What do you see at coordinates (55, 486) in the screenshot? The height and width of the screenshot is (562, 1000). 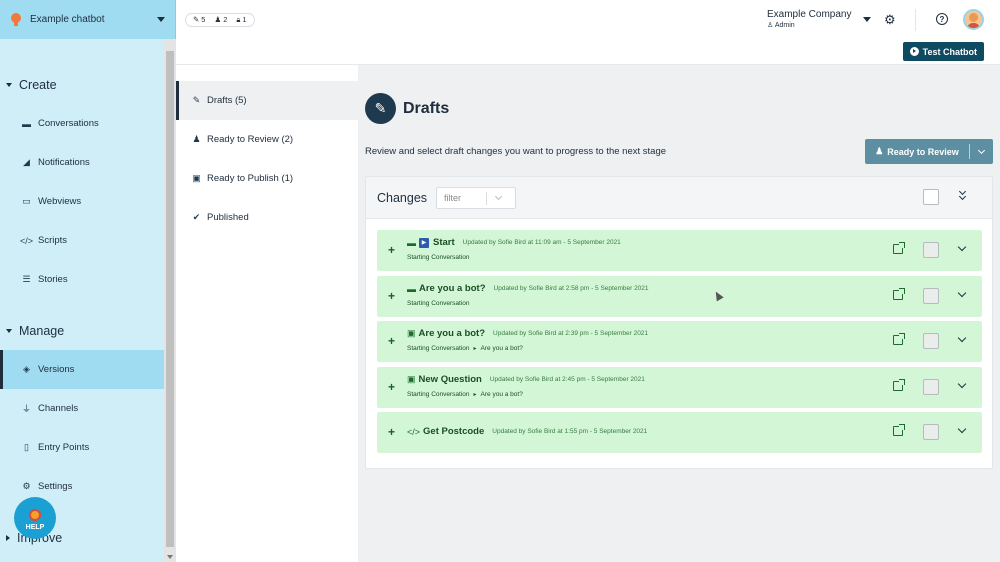 I see `sidebar-item-label: Settings` at bounding box center [55, 486].